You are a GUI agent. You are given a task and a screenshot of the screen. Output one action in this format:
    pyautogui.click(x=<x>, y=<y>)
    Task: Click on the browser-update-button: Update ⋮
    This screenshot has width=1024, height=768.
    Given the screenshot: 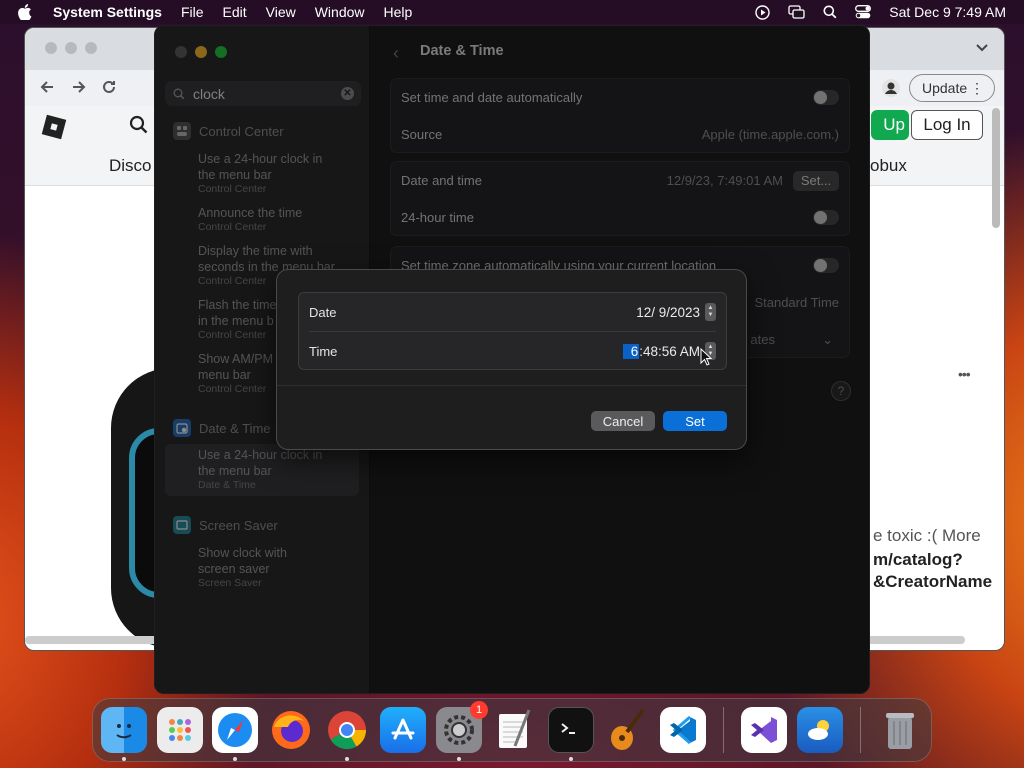 What is the action you would take?
    pyautogui.click(x=952, y=88)
    